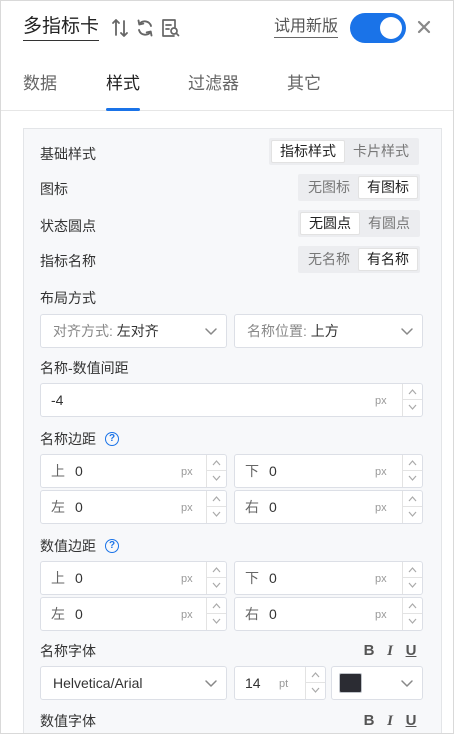 Image resolution: width=454 pixels, height=734 pixels. What do you see at coordinates (133, 331) in the screenshot?
I see `align-select: 对齐方式: 左对齐` at bounding box center [133, 331].